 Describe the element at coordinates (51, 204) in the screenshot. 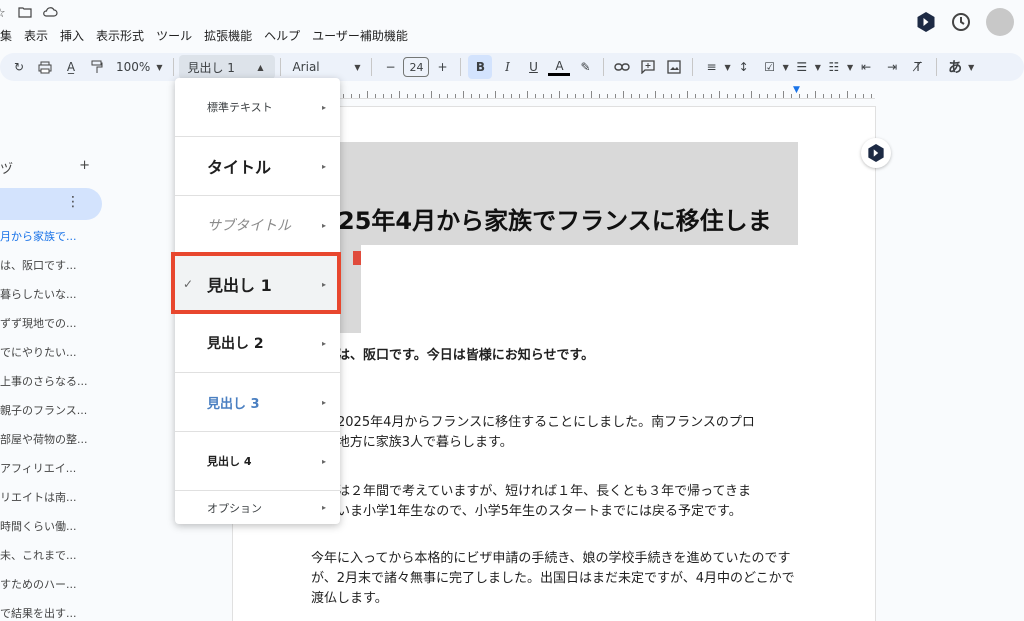

I see `tab-document: ⋮` at that location.